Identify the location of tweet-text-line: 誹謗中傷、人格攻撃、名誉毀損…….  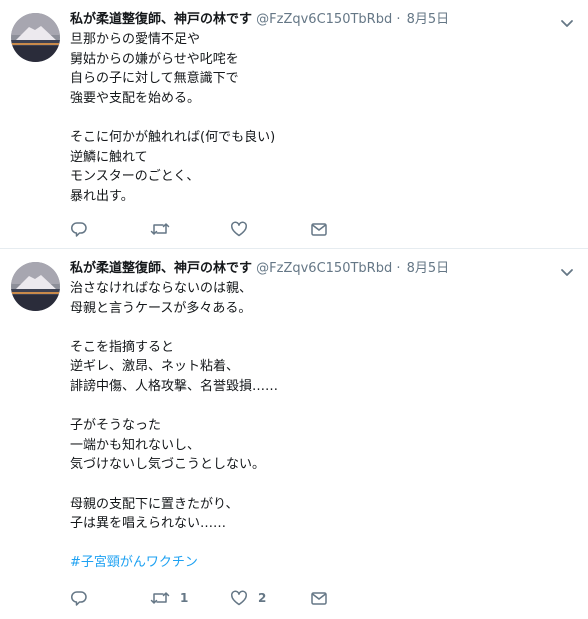
(174, 386).